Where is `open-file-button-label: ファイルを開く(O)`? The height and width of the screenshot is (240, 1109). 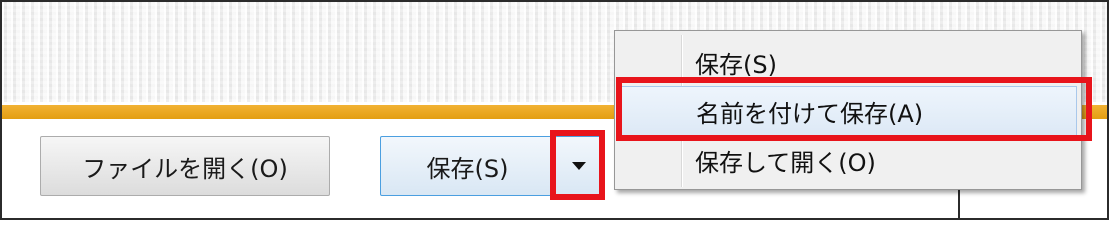 open-file-button-label: ファイルを開く(O) is located at coordinates (185, 168).